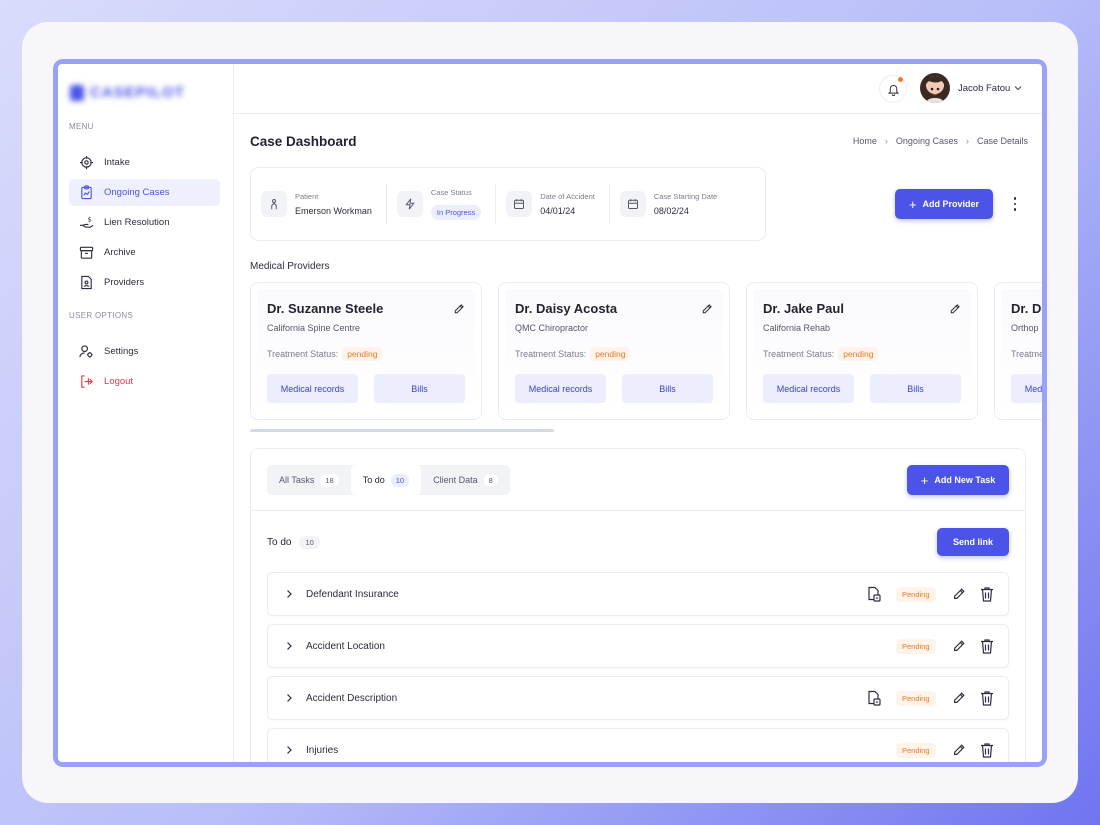 The height and width of the screenshot is (825, 1100). What do you see at coordinates (1015, 204) in the screenshot?
I see `more-options-icon` at bounding box center [1015, 204].